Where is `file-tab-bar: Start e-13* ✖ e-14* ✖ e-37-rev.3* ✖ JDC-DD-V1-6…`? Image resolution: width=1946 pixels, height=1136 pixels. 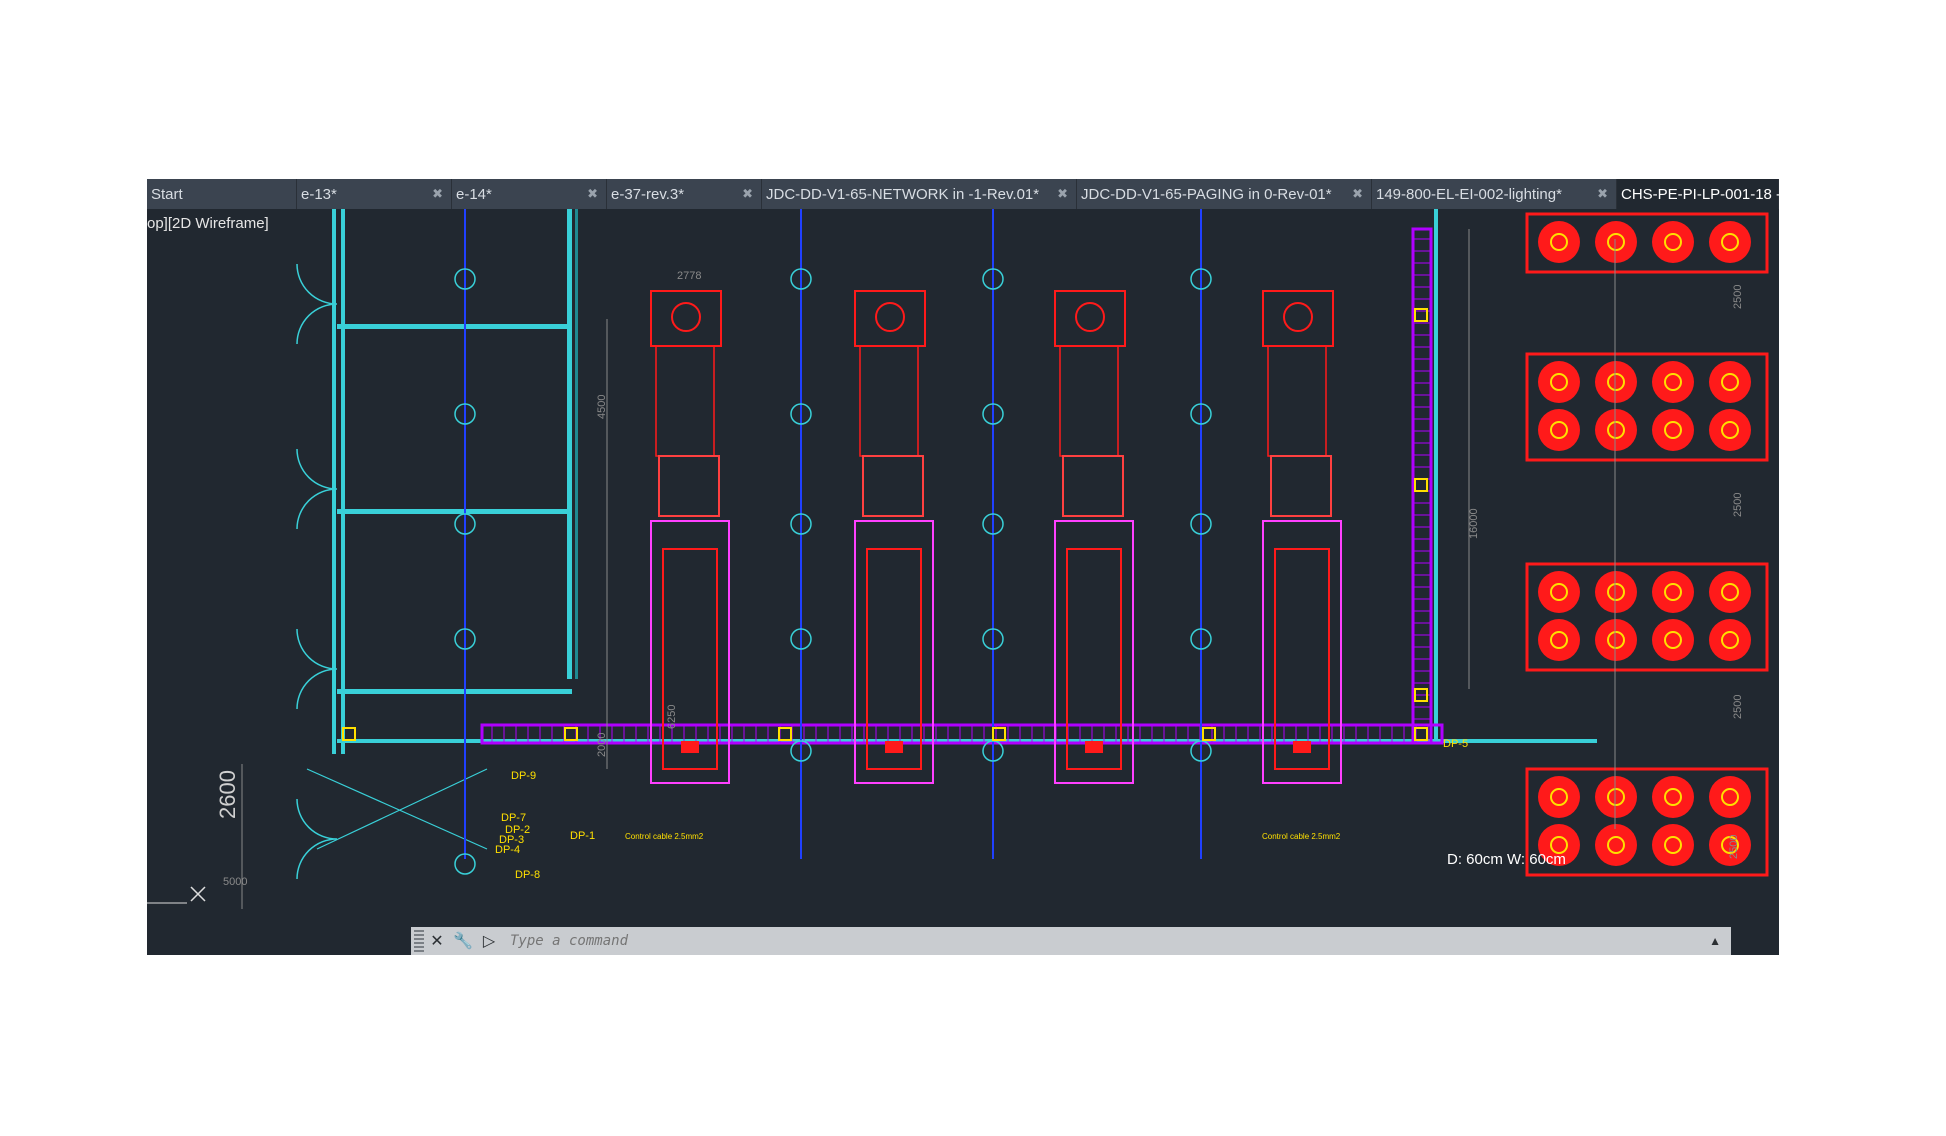
file-tab-bar: Start e-13* ✖ e-14* ✖ e-37-rev.3* ✖ JDC-DD-V1-6… is located at coordinates (963, 194).